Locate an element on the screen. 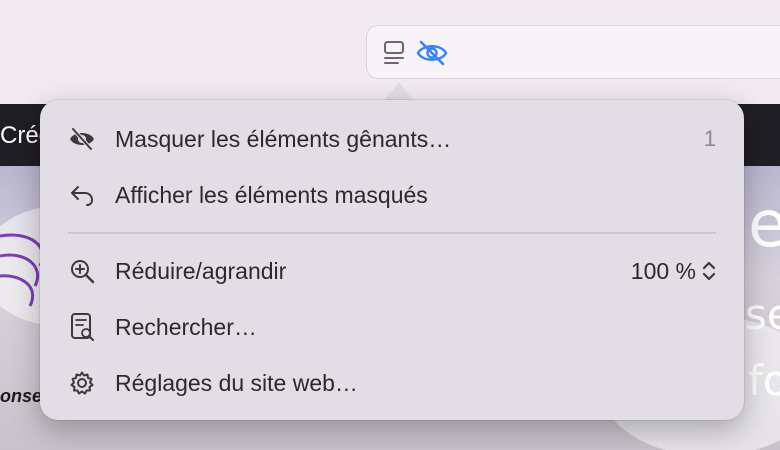 This screenshot has height=450, width=780. popover-arrow is located at coordinates (399, 92).